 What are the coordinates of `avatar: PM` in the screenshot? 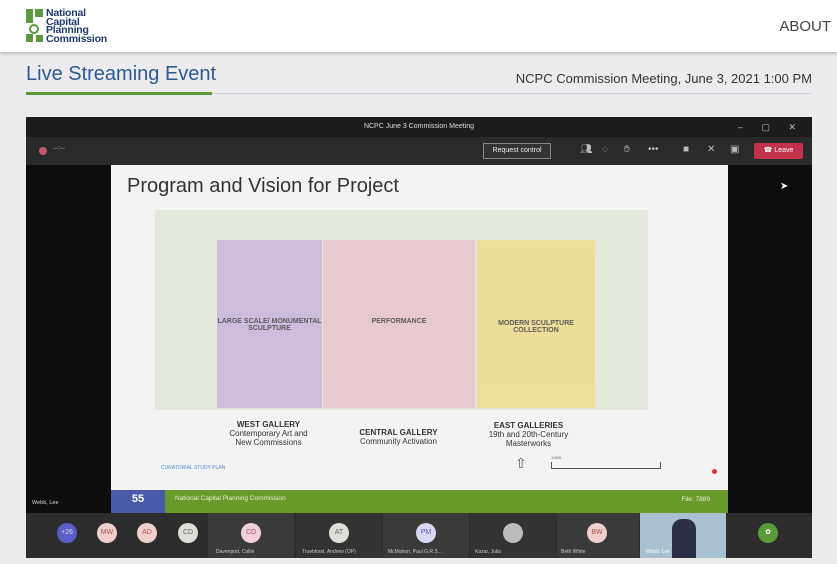 It's located at (426, 533).